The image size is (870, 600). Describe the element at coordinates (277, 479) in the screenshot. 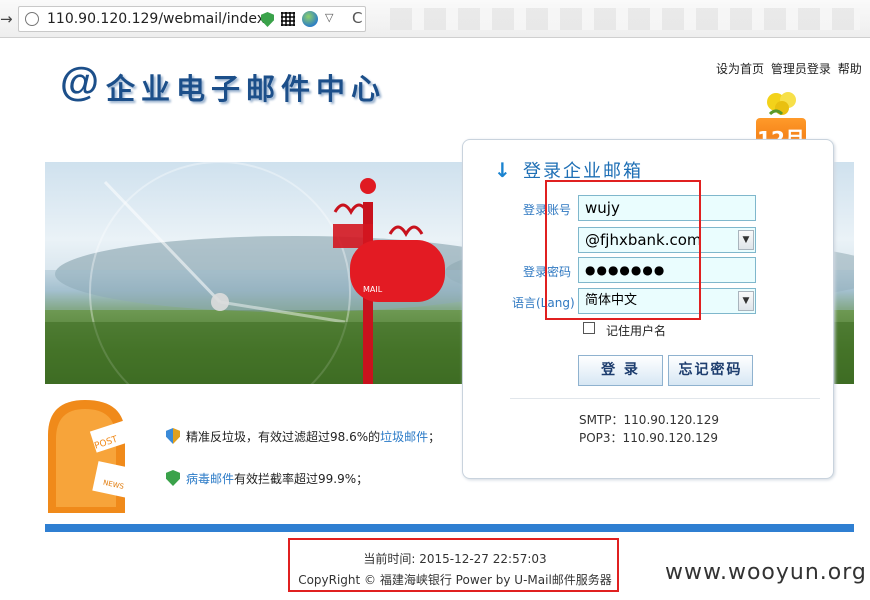

I see `feature-antivirus: 病毒邮件有效拦截率超过99.9%；` at that location.